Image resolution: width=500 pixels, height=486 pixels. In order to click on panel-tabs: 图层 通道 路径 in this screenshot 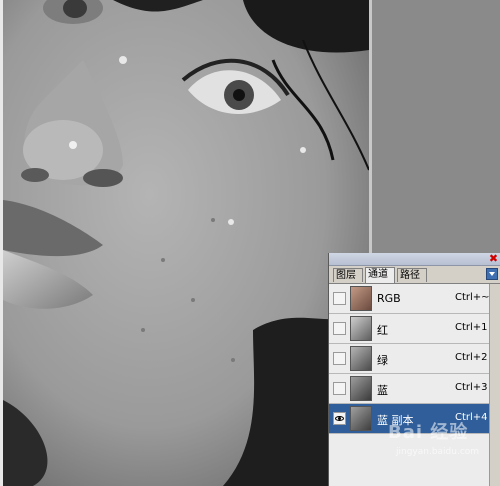, I will do `click(414, 275)`.